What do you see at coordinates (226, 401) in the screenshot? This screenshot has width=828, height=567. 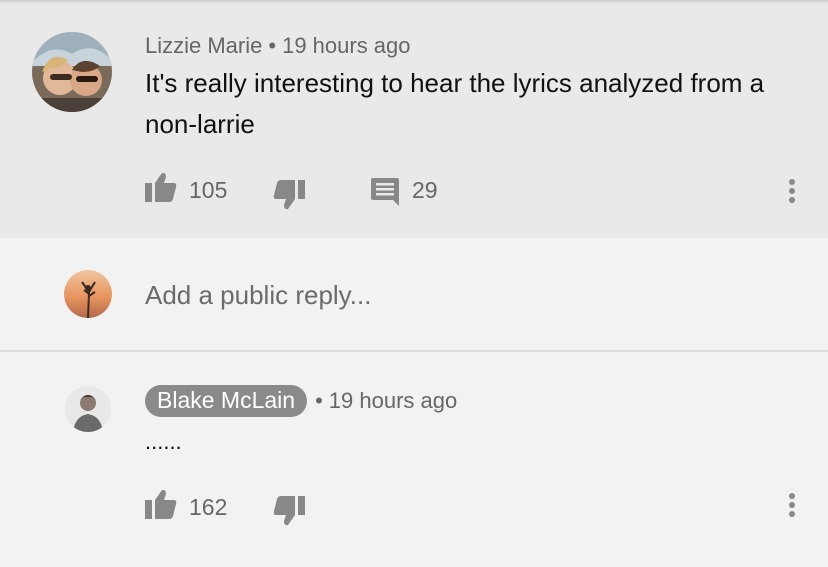 I see `reply-author-chip: Blake McLain` at bounding box center [226, 401].